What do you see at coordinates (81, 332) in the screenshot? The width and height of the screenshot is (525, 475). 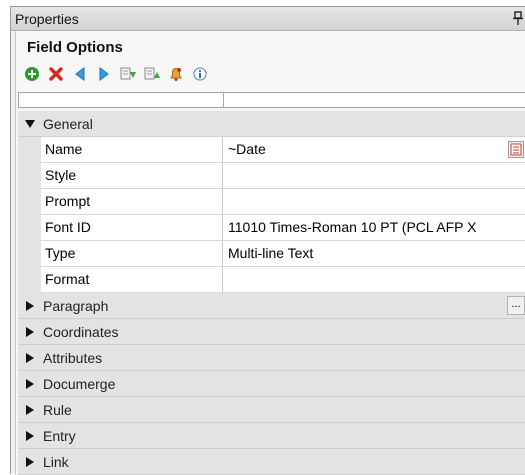 I see `category-label: Coordinates` at bounding box center [81, 332].